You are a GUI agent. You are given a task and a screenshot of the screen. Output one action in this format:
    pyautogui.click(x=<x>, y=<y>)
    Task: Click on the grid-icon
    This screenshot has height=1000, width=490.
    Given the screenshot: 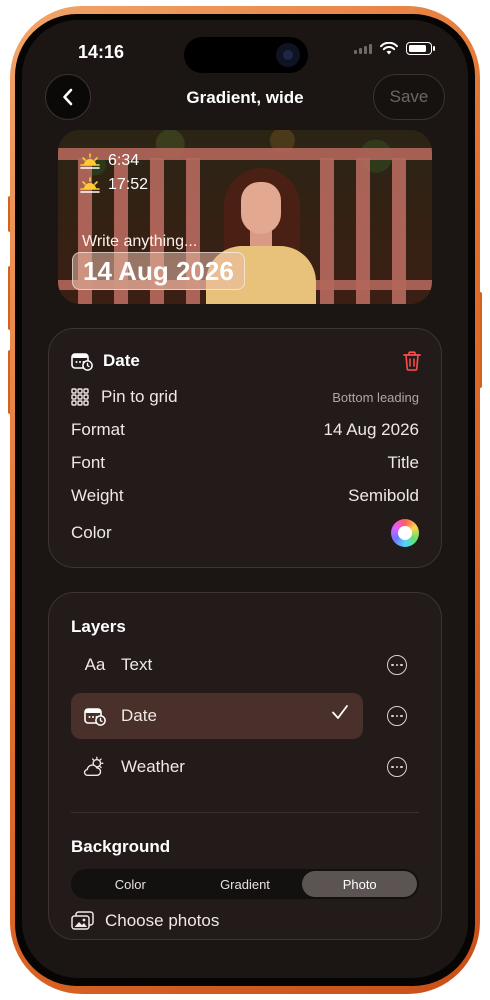 What is the action you would take?
    pyautogui.click(x=80, y=397)
    